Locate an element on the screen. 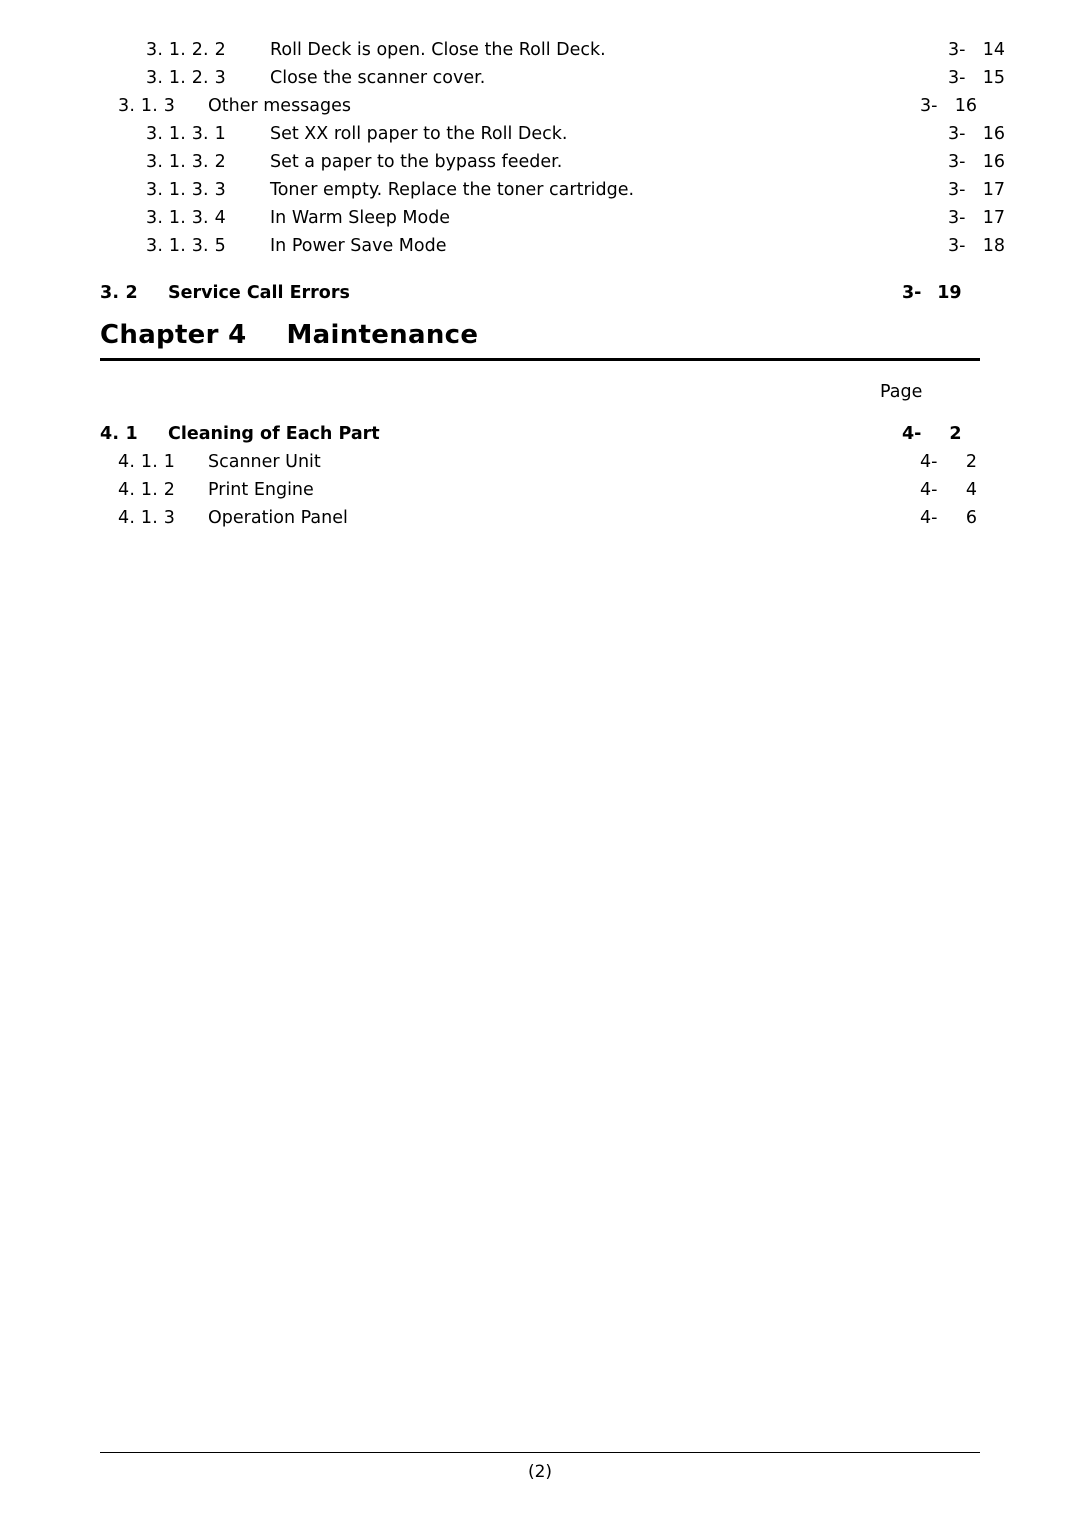 This screenshot has height=1528, width=1080. toc-row-page: 4- 6 is located at coordinates (949, 518).